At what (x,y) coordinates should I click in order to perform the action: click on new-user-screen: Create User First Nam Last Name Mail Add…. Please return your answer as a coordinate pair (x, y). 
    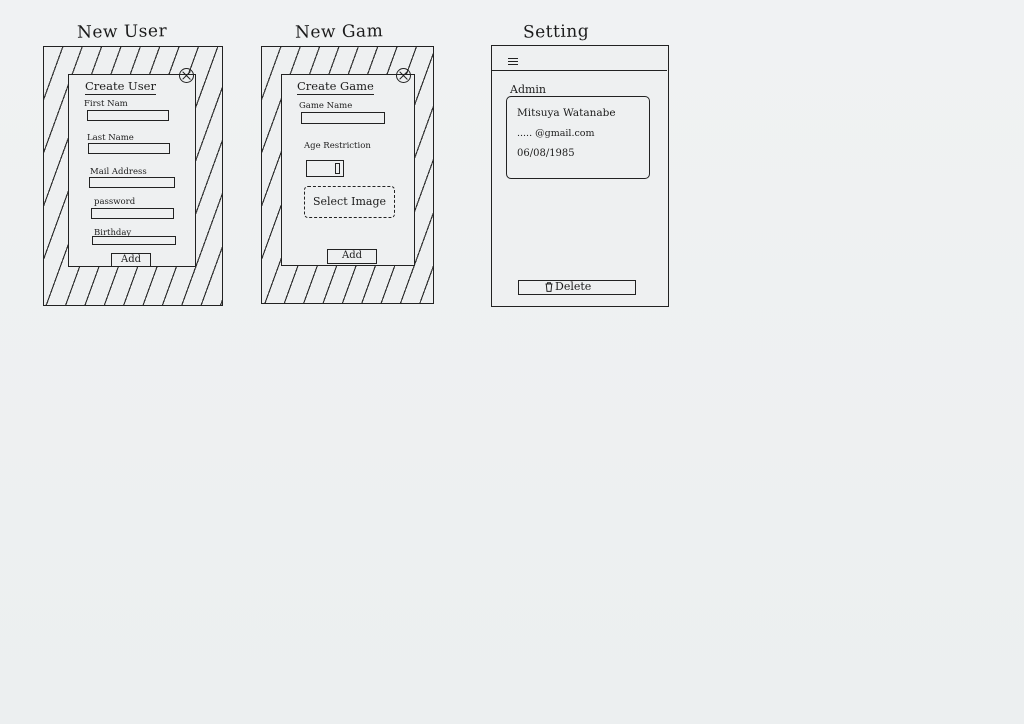
    Looking at the image, I should click on (133, 176).